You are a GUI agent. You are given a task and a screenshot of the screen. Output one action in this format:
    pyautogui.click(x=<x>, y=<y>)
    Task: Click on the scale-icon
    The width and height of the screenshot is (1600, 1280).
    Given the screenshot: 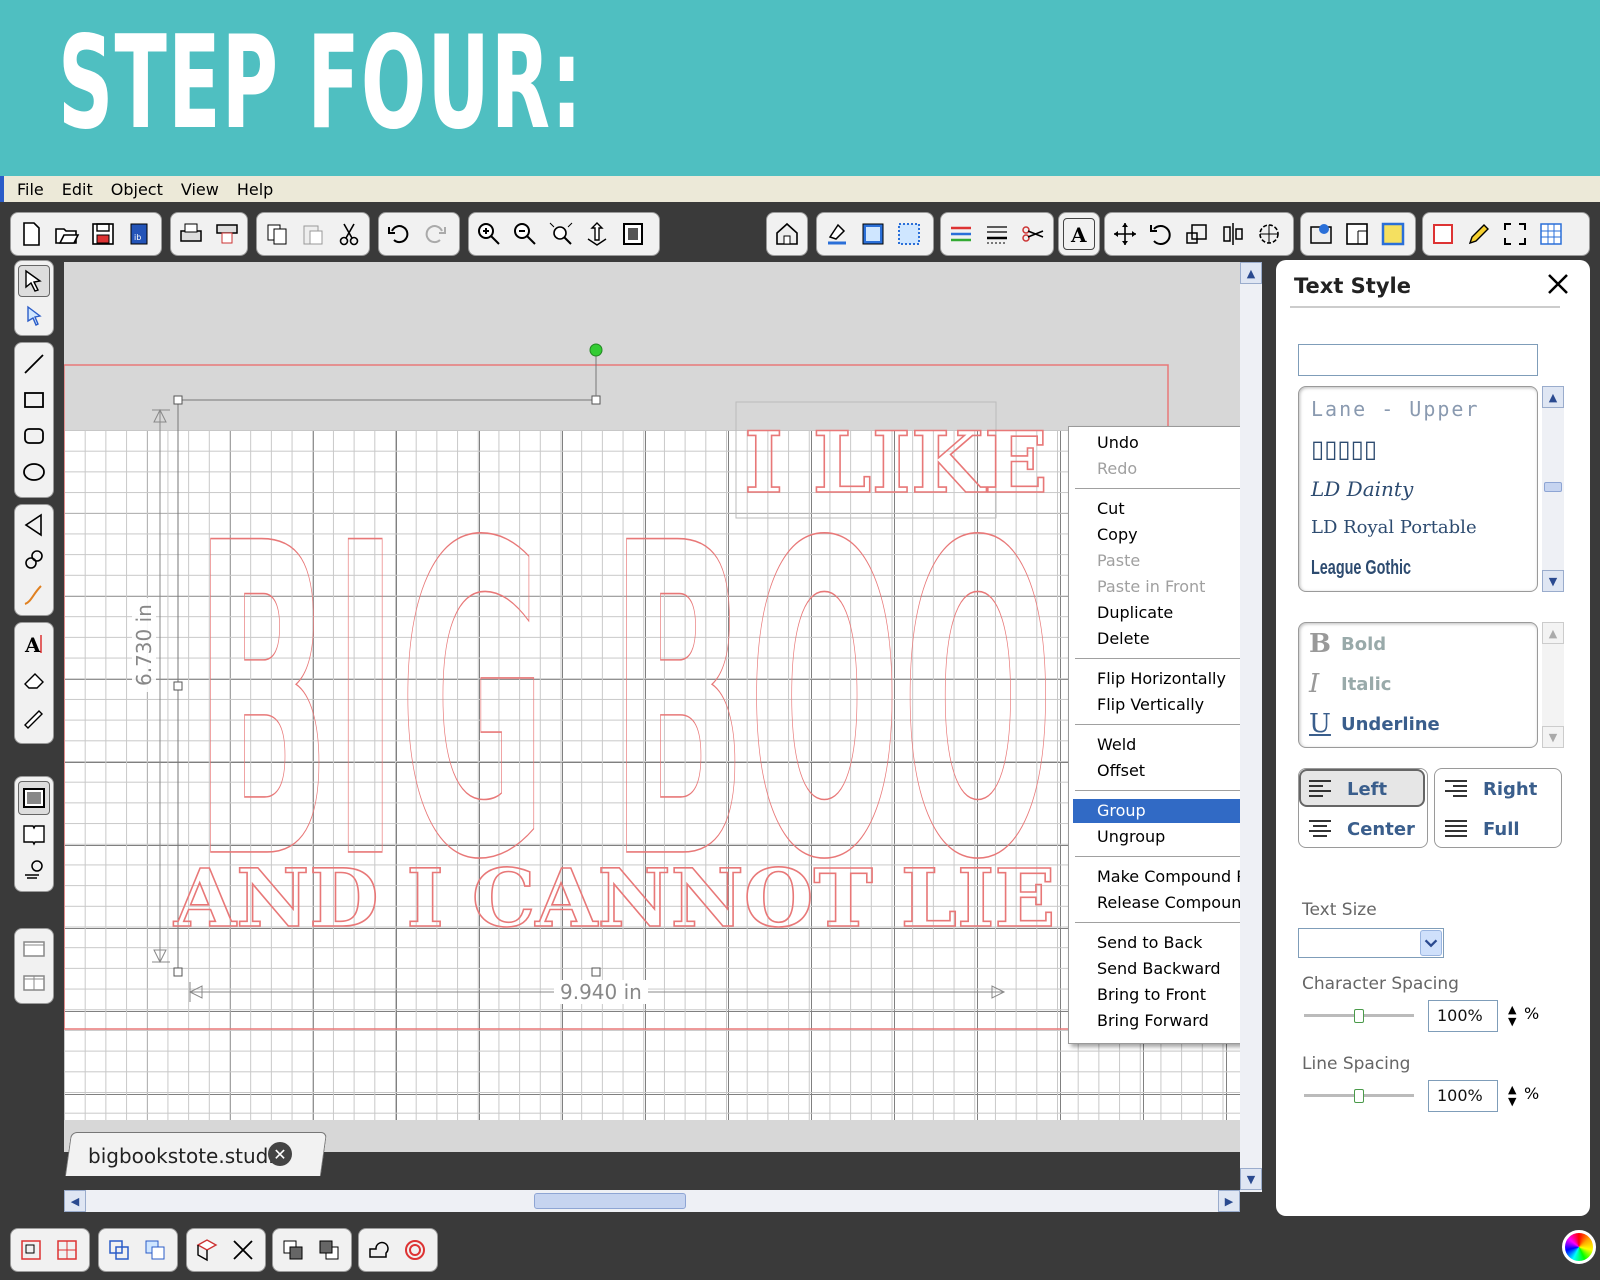 What is the action you would take?
    pyautogui.click(x=1197, y=234)
    